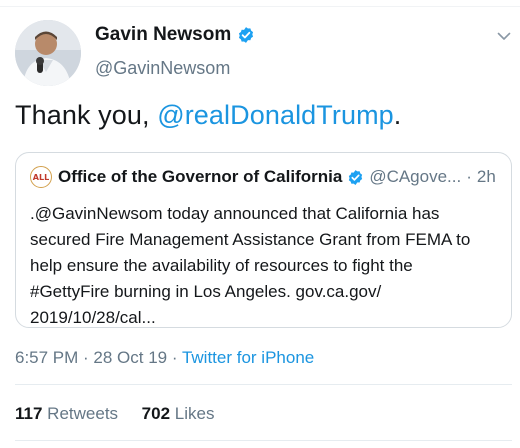 The width and height of the screenshot is (520, 448). Describe the element at coordinates (275, 115) in the screenshot. I see `mention-link: @realDonaldTrump` at that location.